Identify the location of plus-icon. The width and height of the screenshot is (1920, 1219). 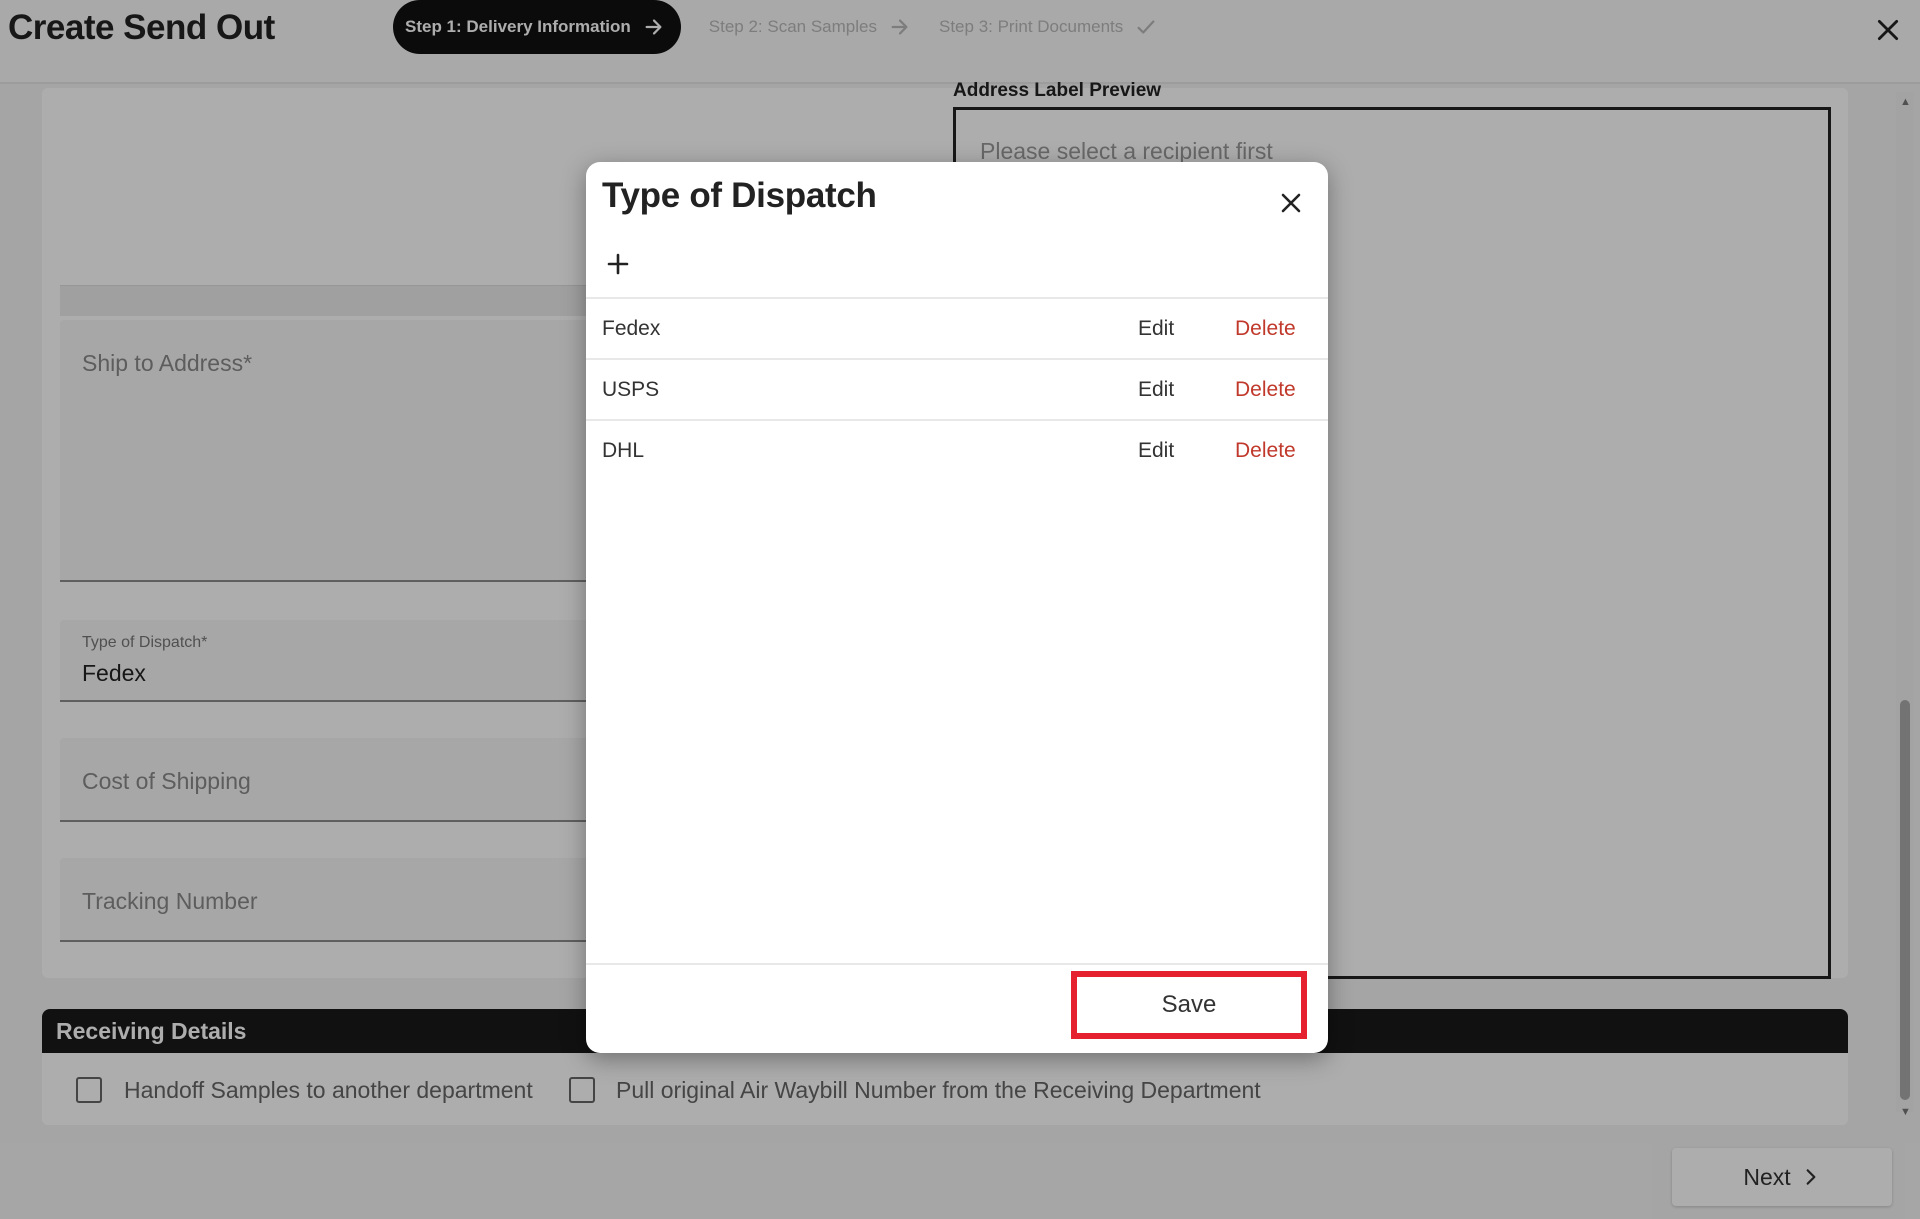
(618, 264).